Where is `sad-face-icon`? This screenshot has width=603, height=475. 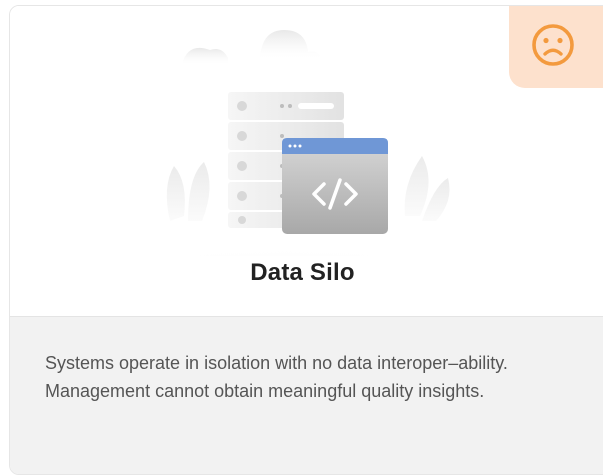 sad-face-icon is located at coordinates (553, 45).